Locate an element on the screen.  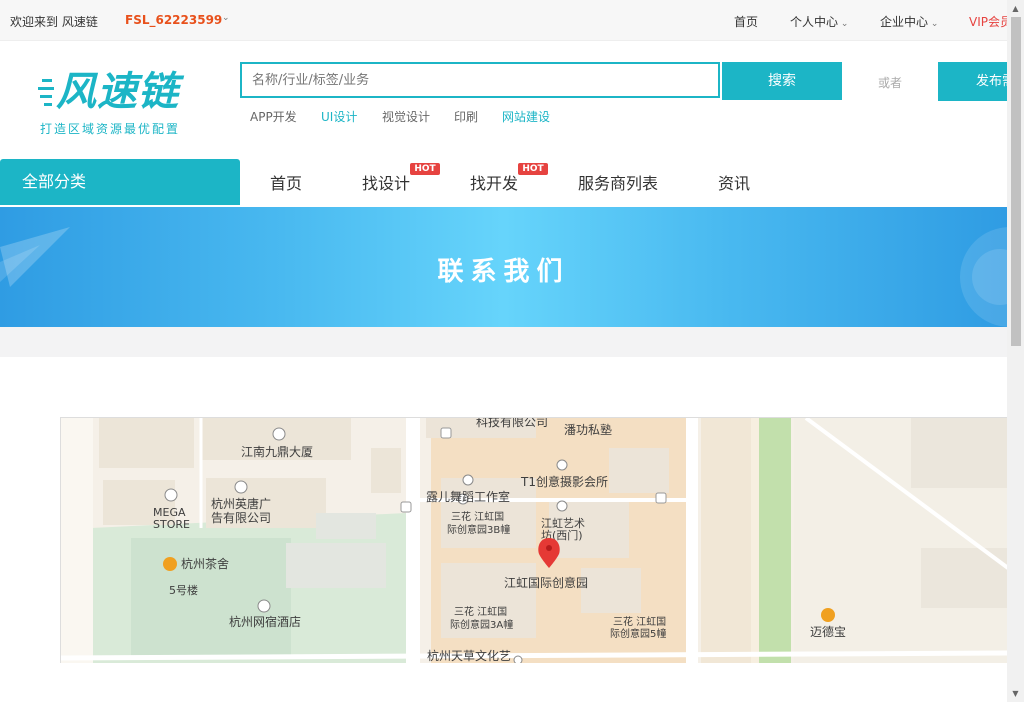
map-label: 潘功私塾 is located at coordinates (588, 429).